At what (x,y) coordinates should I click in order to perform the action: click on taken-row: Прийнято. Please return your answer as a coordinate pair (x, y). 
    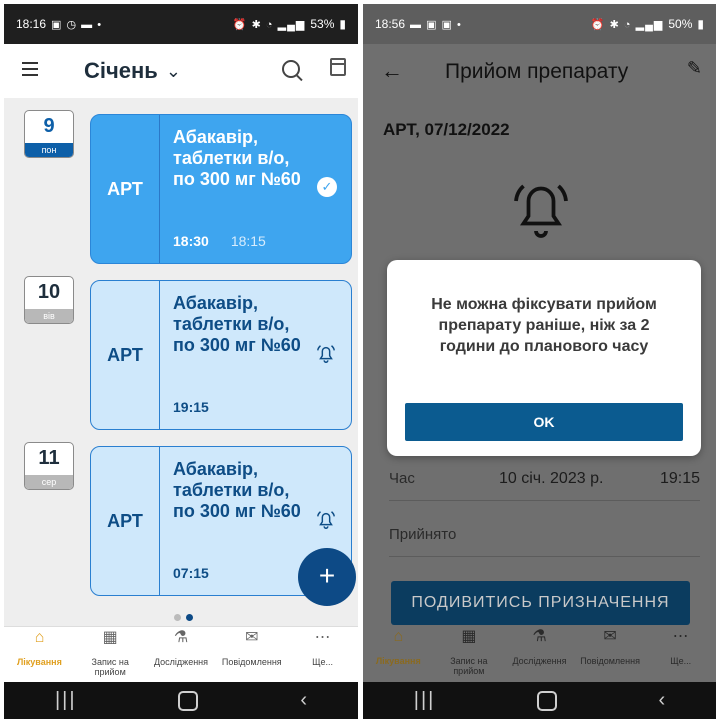
    Looking at the image, I should click on (544, 541).